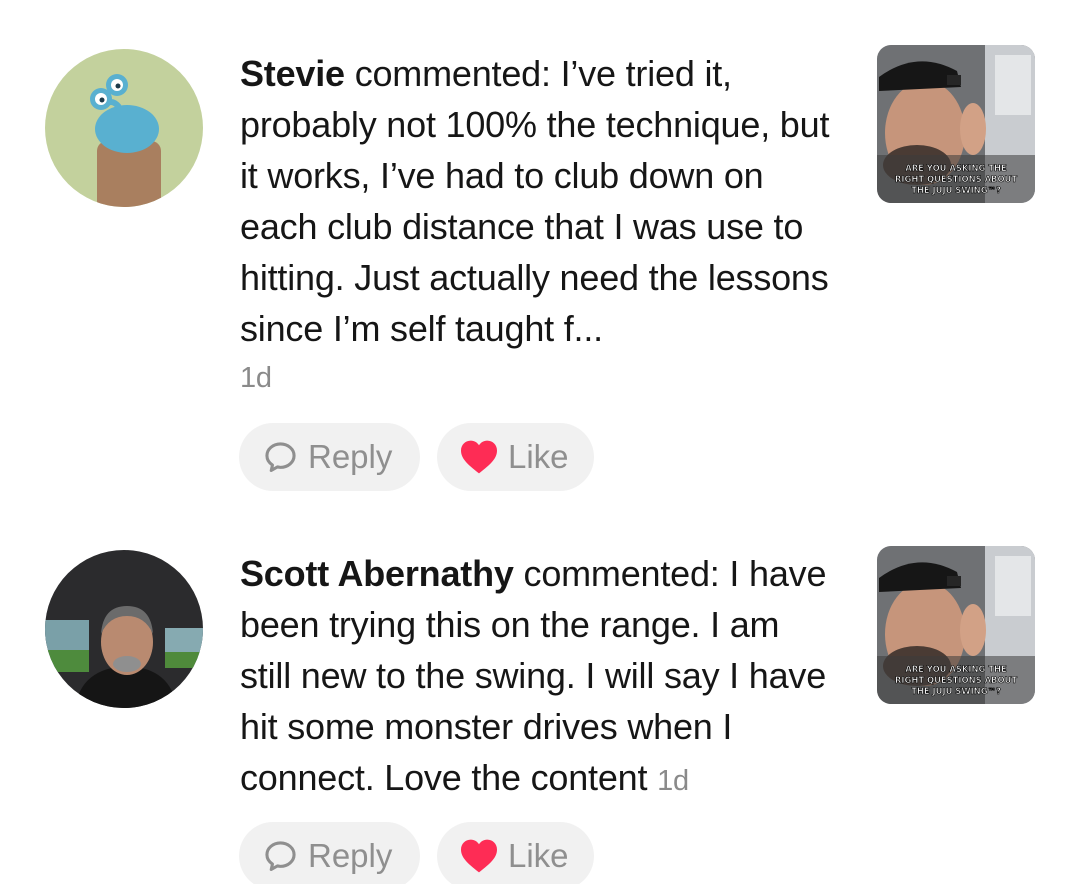 Image resolution: width=1080 pixels, height=884 pixels. What do you see at coordinates (377, 573) in the screenshot?
I see `comment-author: Scott Abernathy` at bounding box center [377, 573].